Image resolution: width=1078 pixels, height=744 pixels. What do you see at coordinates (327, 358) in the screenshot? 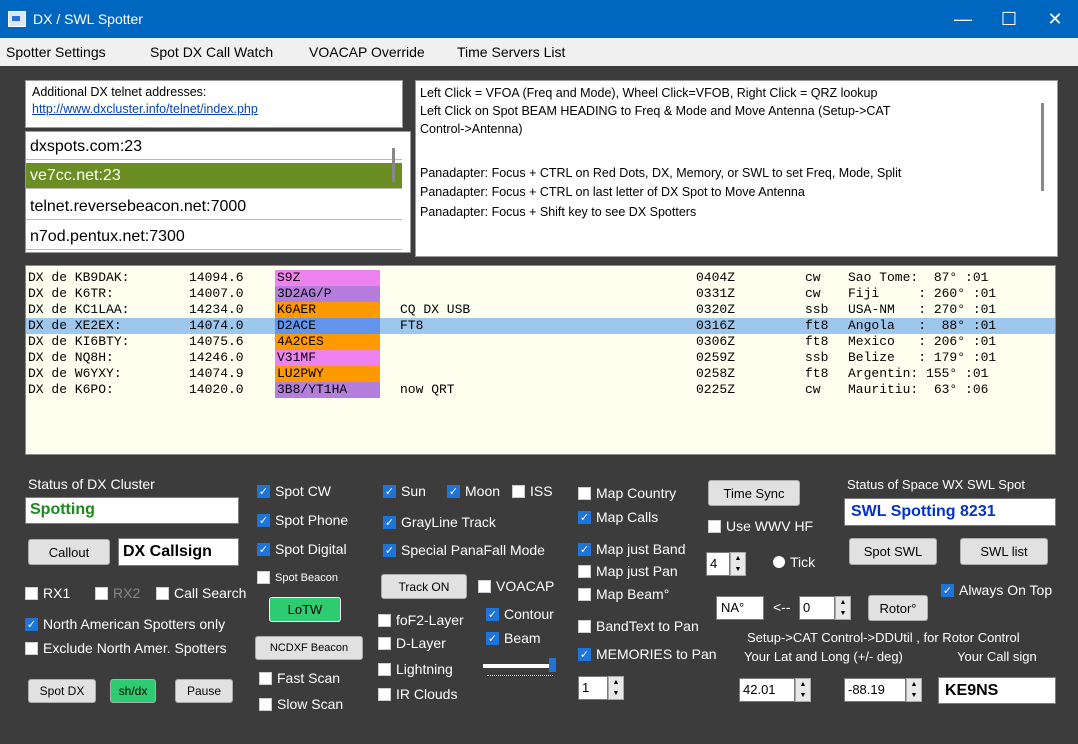
I see `spot-callsign: V31MF` at bounding box center [327, 358].